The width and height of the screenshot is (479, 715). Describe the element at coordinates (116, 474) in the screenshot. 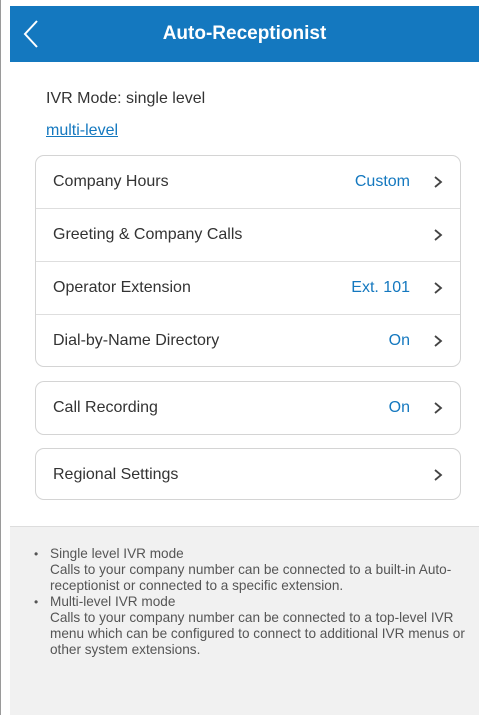

I see `regional-settings-label: Regional Settings` at that location.